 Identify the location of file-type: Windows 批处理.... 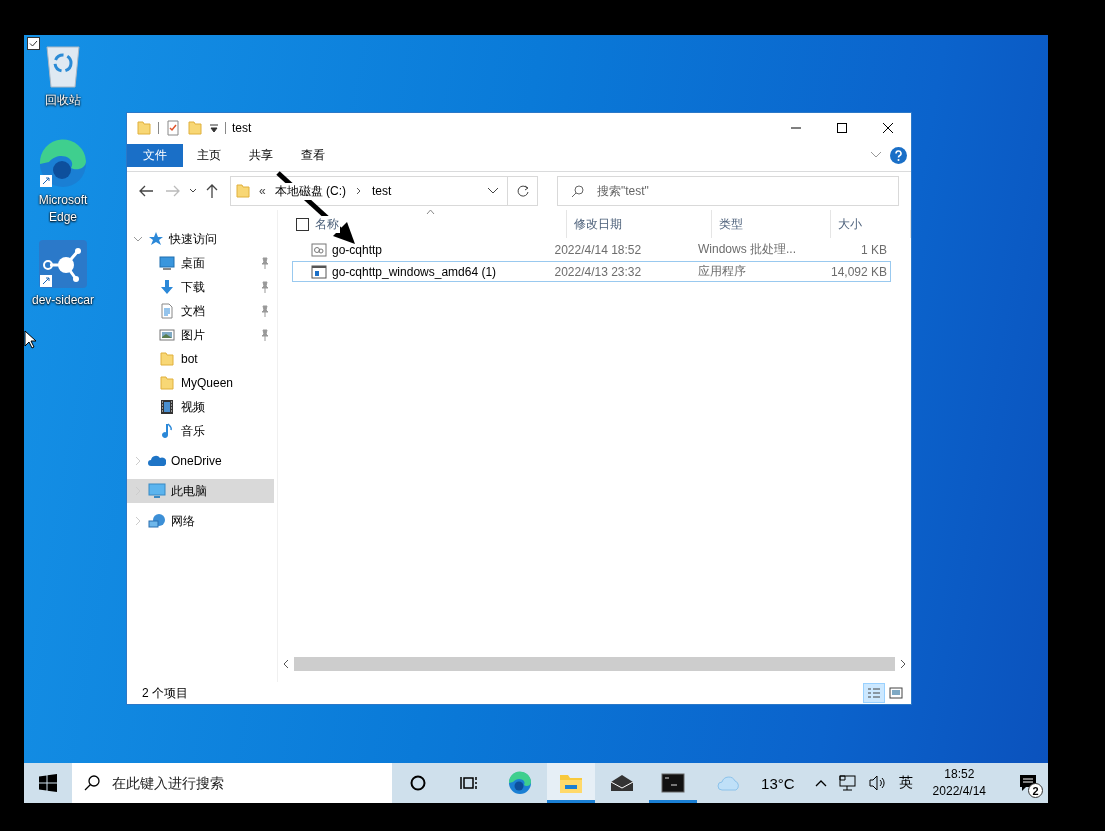
(746, 249).